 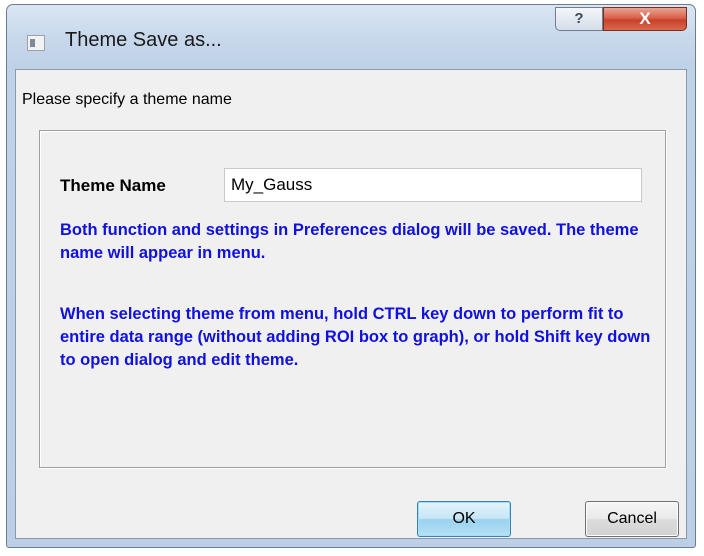 What do you see at coordinates (433, 185) in the screenshot?
I see `theme-name-input` at bounding box center [433, 185].